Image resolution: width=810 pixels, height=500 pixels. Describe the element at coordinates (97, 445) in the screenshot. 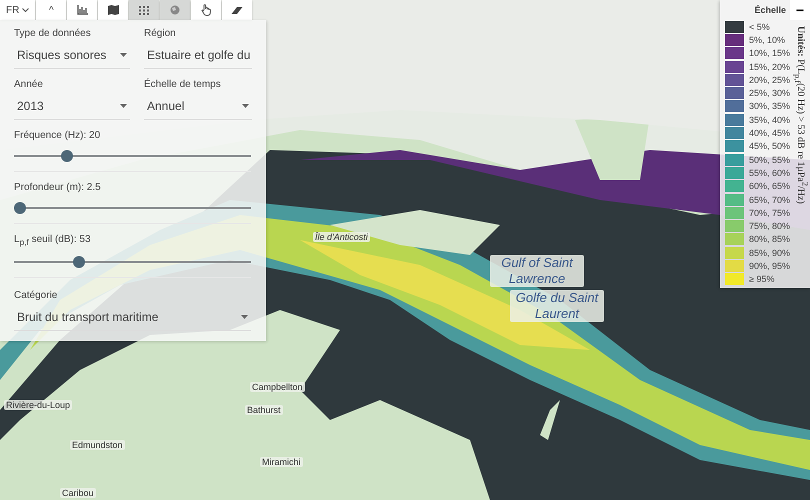

I see `map-label: Edmundston` at that location.